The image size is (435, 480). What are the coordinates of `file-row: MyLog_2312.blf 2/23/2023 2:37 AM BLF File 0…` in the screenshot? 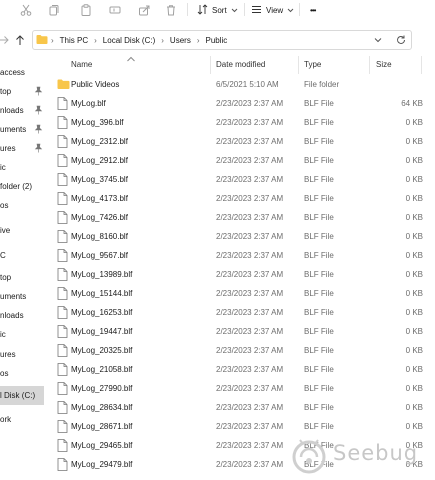 It's located at (238, 141).